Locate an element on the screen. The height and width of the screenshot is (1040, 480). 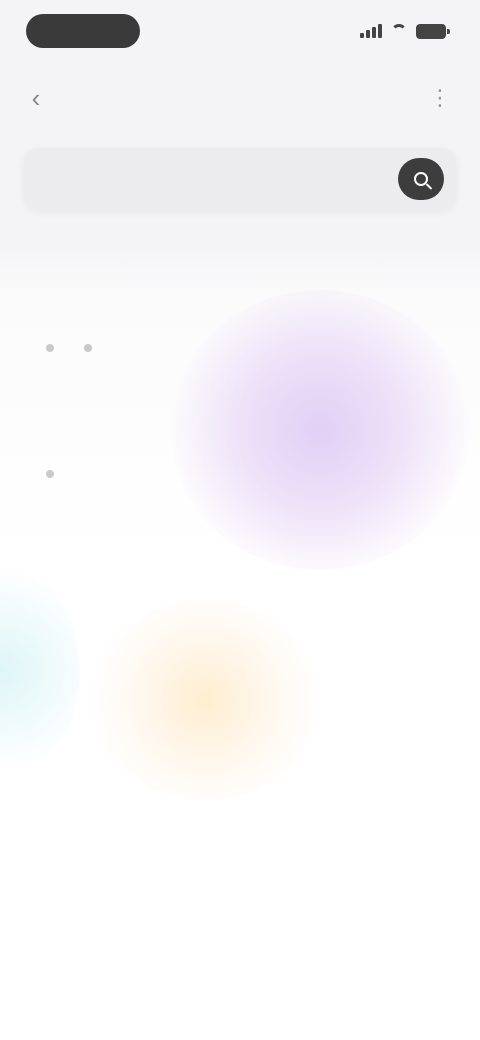
search-button is located at coordinates (421, 179).